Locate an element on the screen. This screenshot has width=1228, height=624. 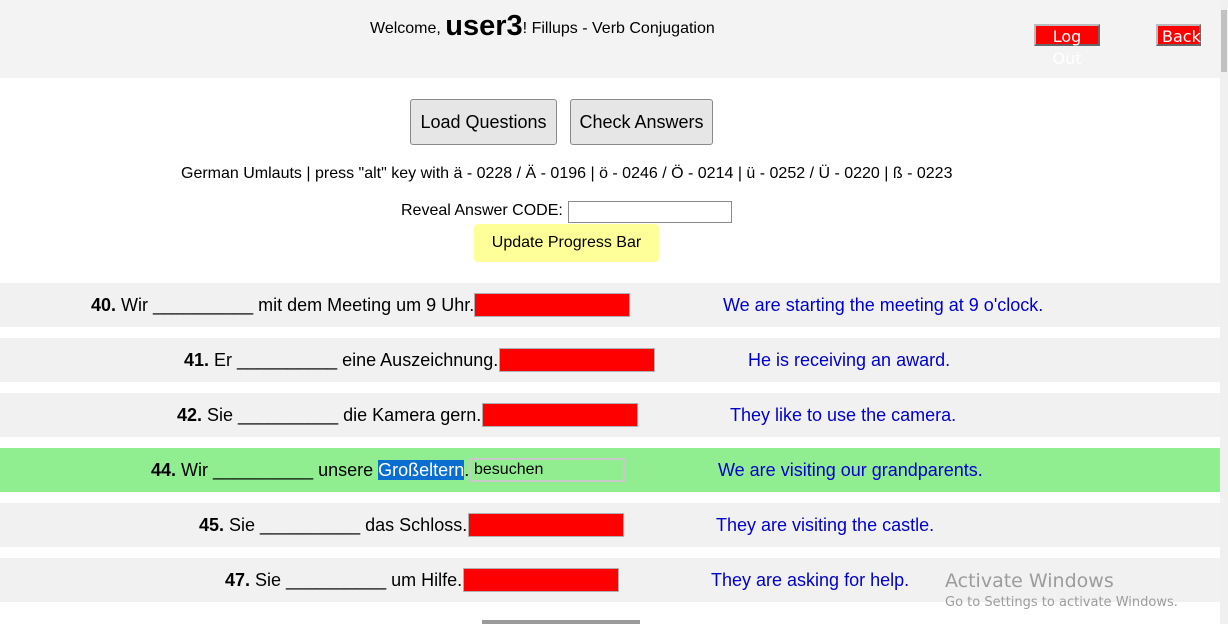
question-sentence: Wir __________ mit dem Meeting um 9 Uhr. is located at coordinates (295, 305).